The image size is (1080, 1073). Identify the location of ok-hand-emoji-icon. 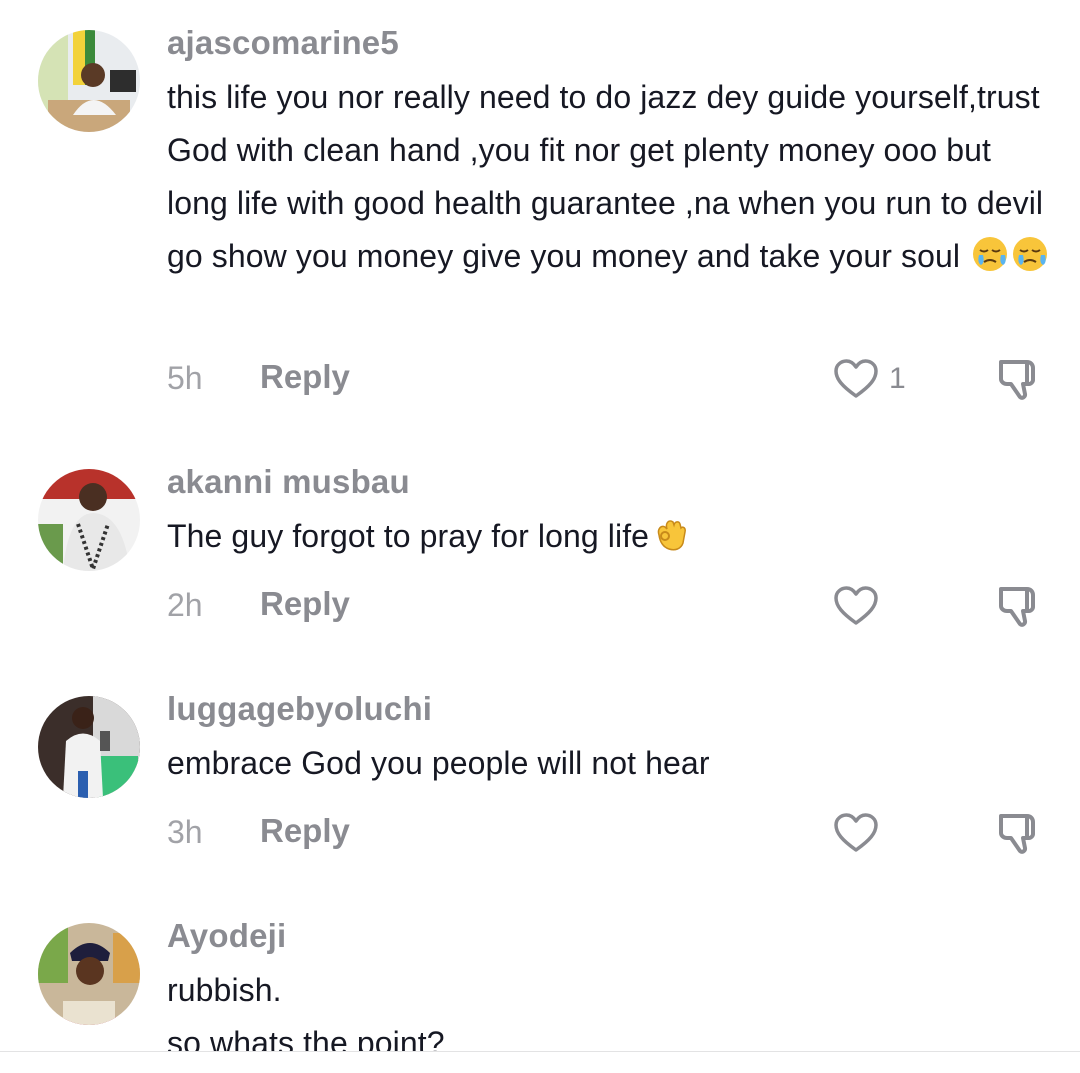
(670, 534).